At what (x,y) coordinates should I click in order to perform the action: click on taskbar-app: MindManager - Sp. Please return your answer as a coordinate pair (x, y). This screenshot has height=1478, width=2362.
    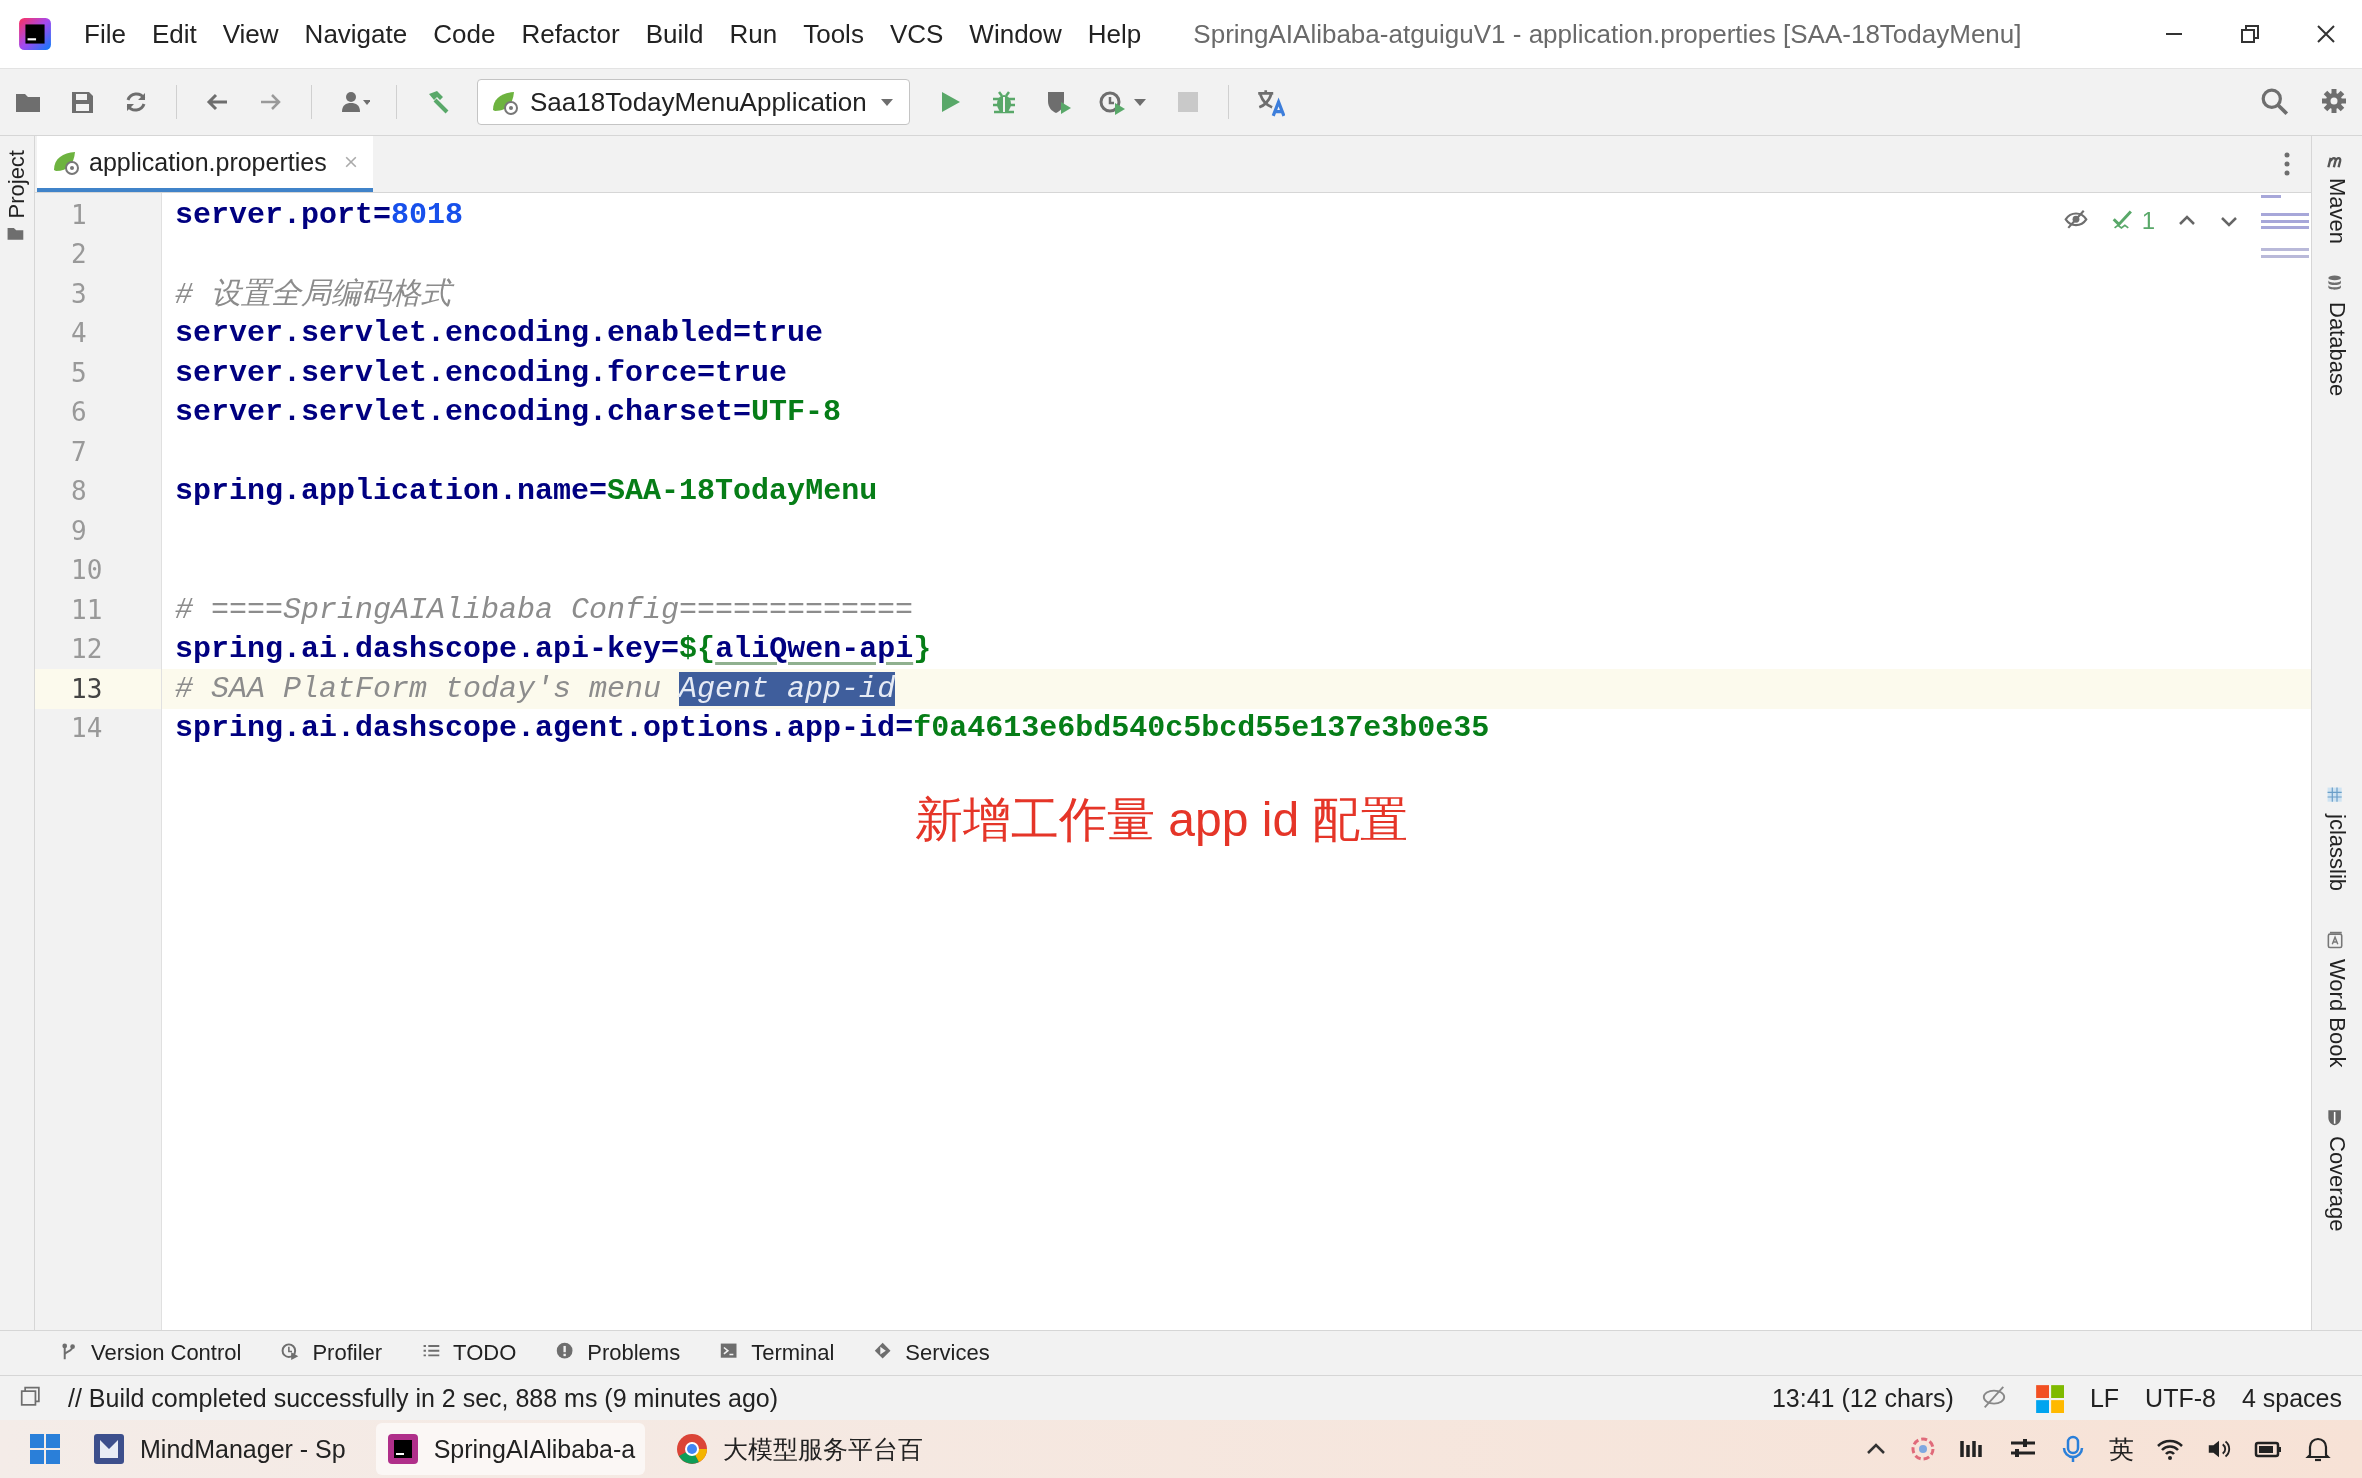
    Looking at the image, I should click on (219, 1449).